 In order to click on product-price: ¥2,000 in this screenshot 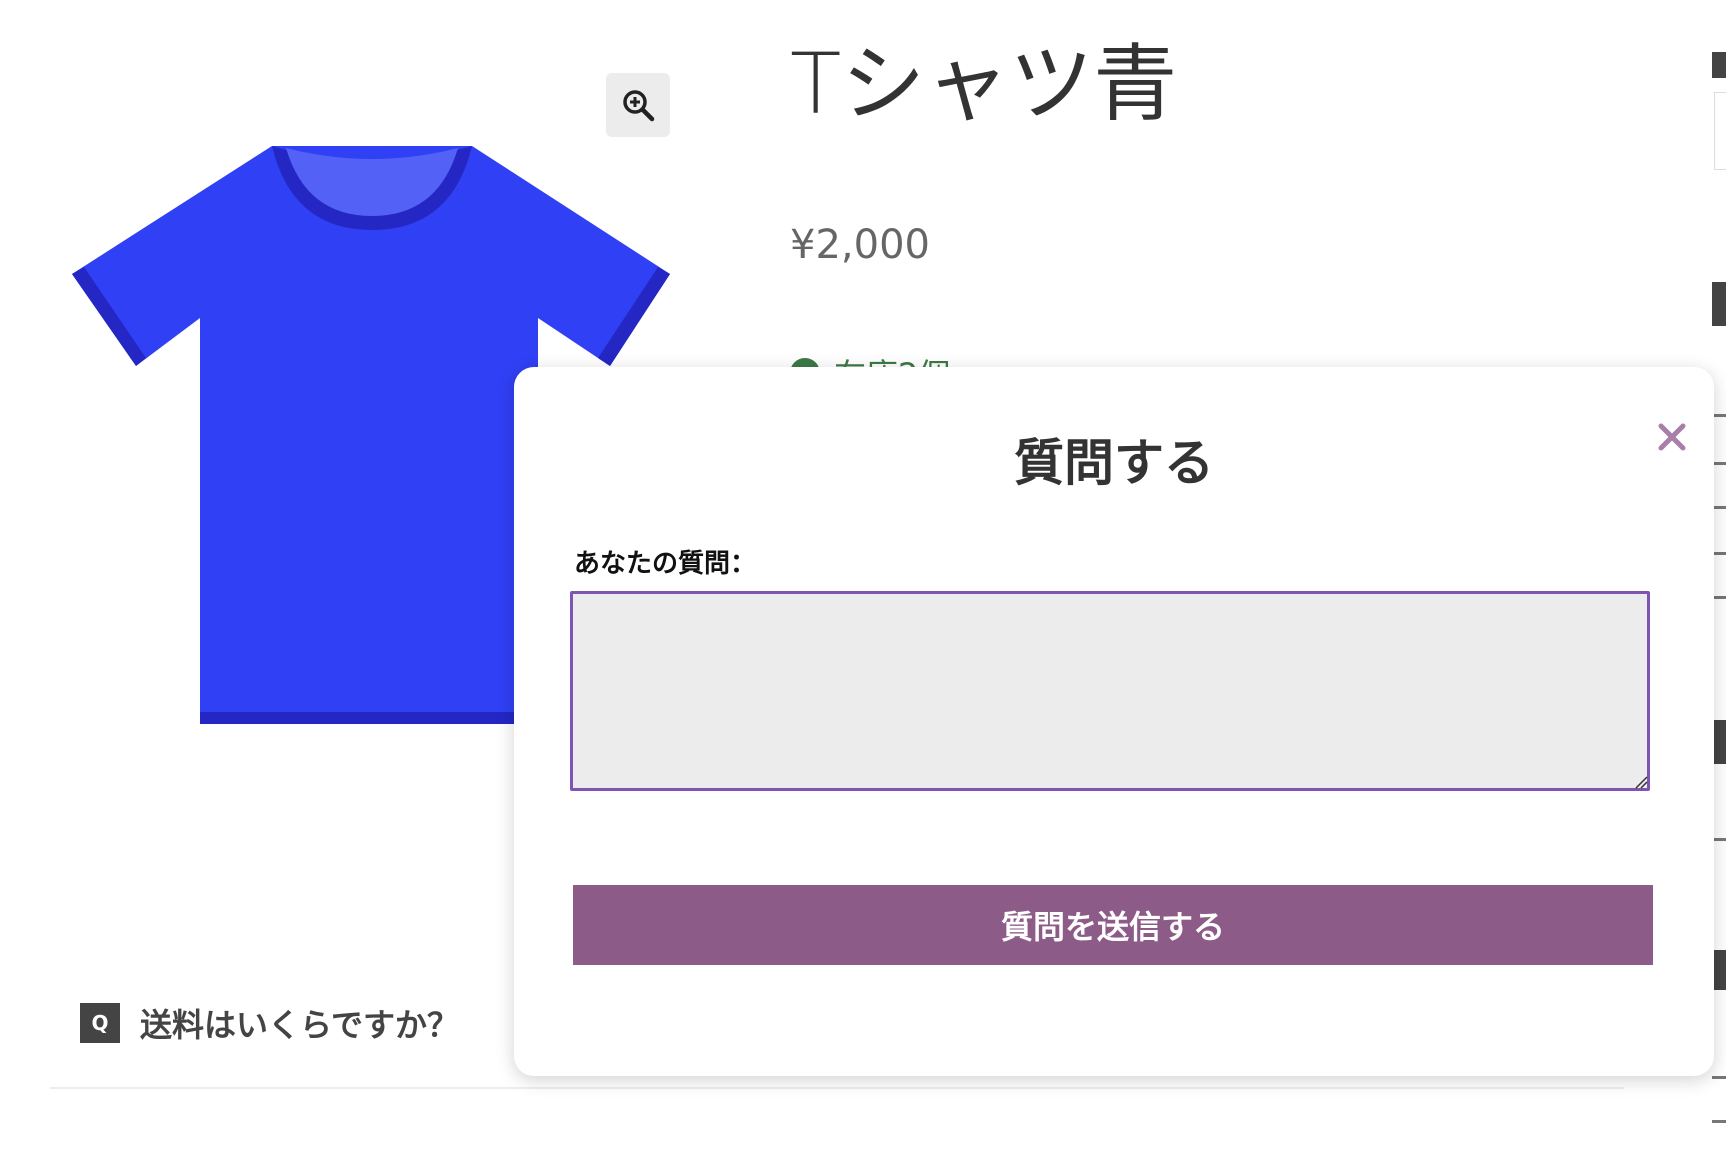, I will do `click(860, 245)`.